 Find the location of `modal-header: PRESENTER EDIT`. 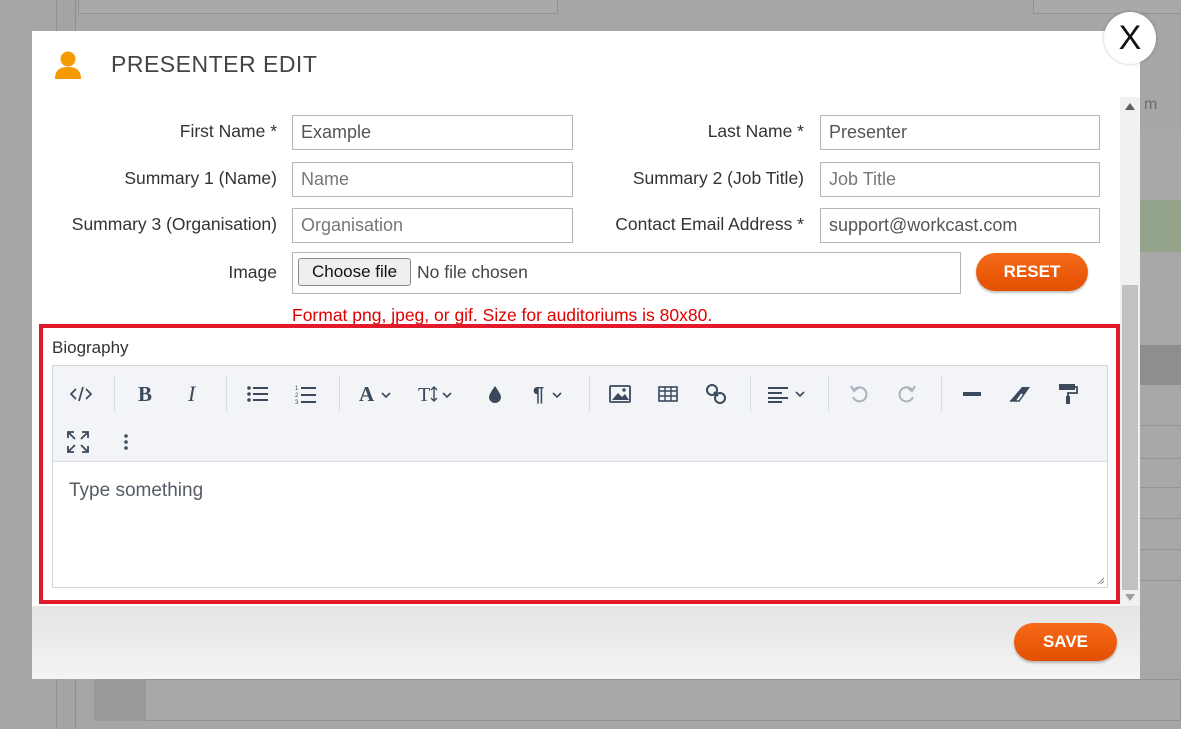

modal-header: PRESENTER EDIT is located at coordinates (586, 64).